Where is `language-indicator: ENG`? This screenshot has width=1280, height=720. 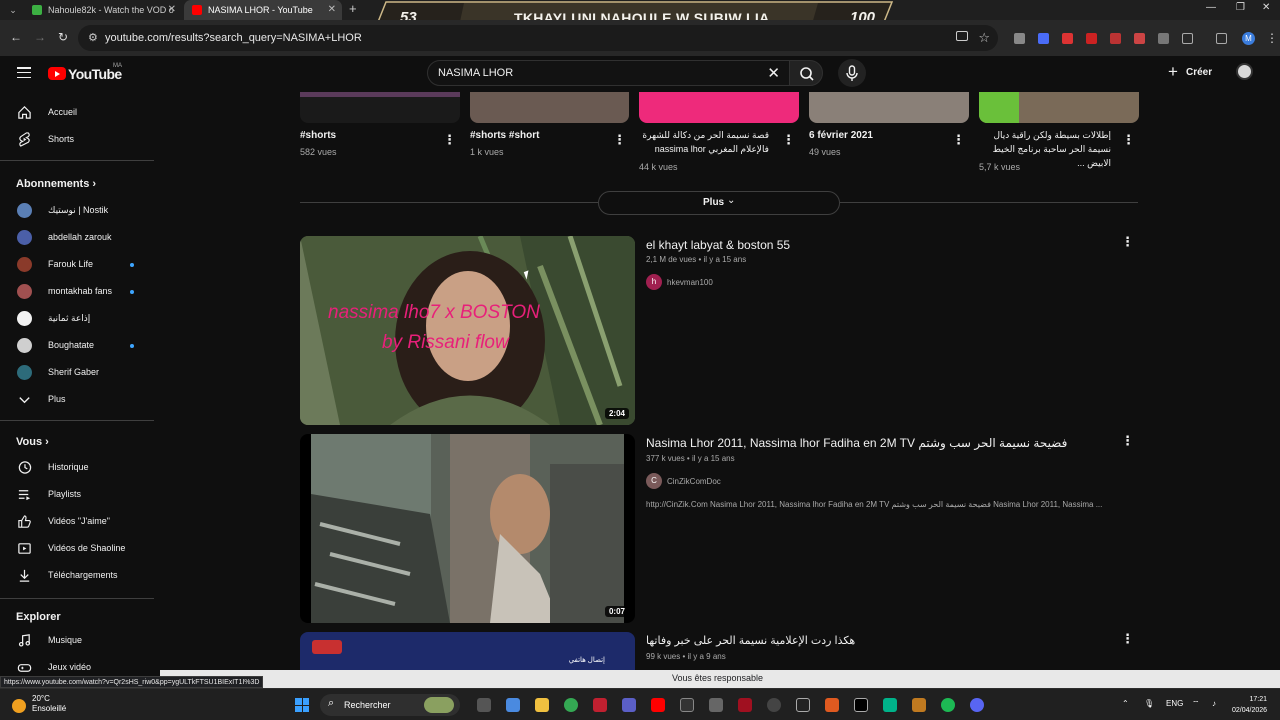 language-indicator: ENG is located at coordinates (1174, 703).